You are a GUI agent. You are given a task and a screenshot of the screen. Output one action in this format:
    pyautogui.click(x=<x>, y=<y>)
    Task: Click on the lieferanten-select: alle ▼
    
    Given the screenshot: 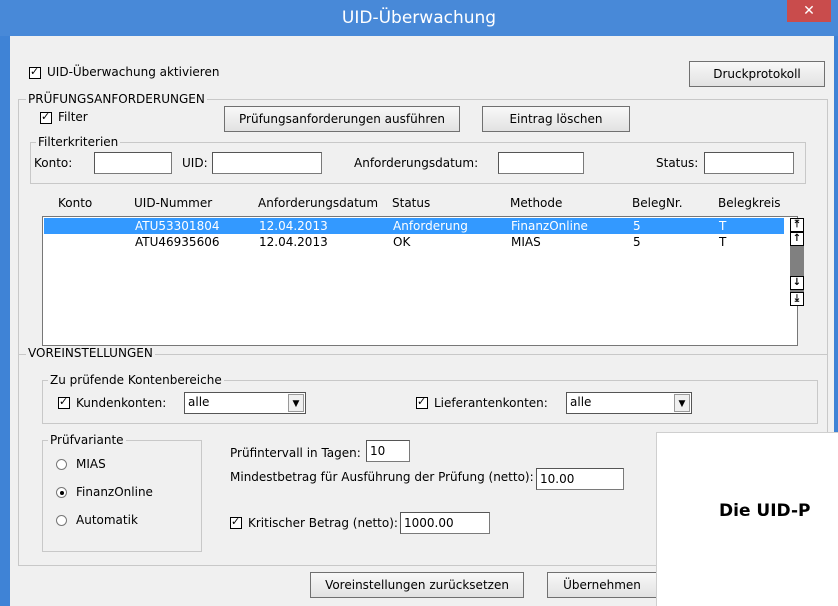 What is the action you would take?
    pyautogui.click(x=629, y=403)
    